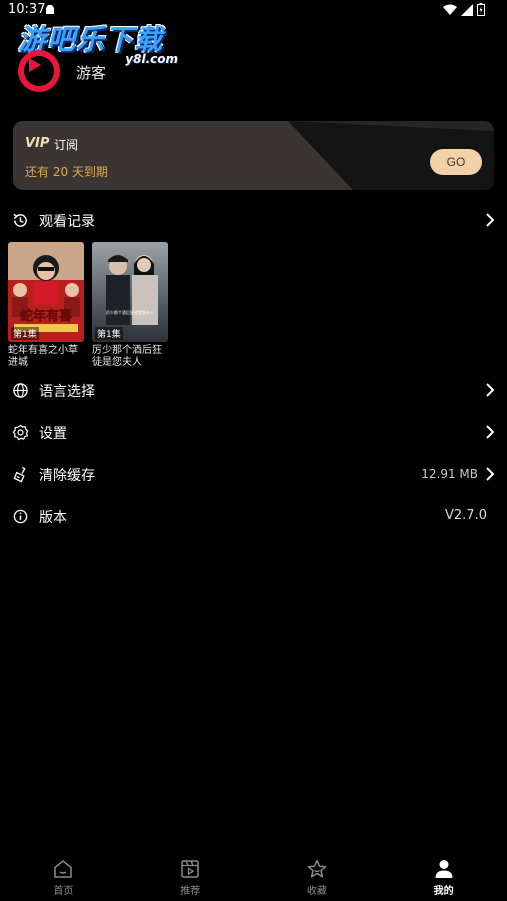 Image resolution: width=507 pixels, height=901 pixels. What do you see at coordinates (19, 474) in the screenshot?
I see `broom-icon` at bounding box center [19, 474].